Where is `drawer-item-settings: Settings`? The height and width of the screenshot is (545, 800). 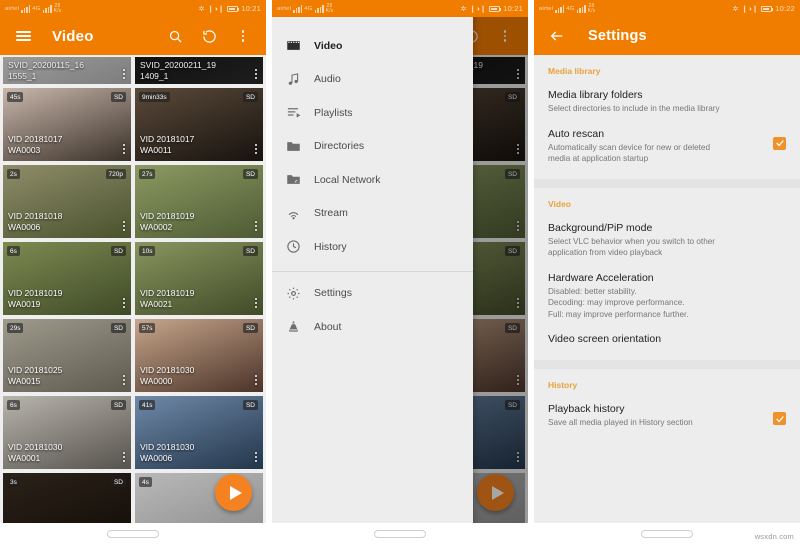 drawer-item-settings: Settings is located at coordinates (372, 294).